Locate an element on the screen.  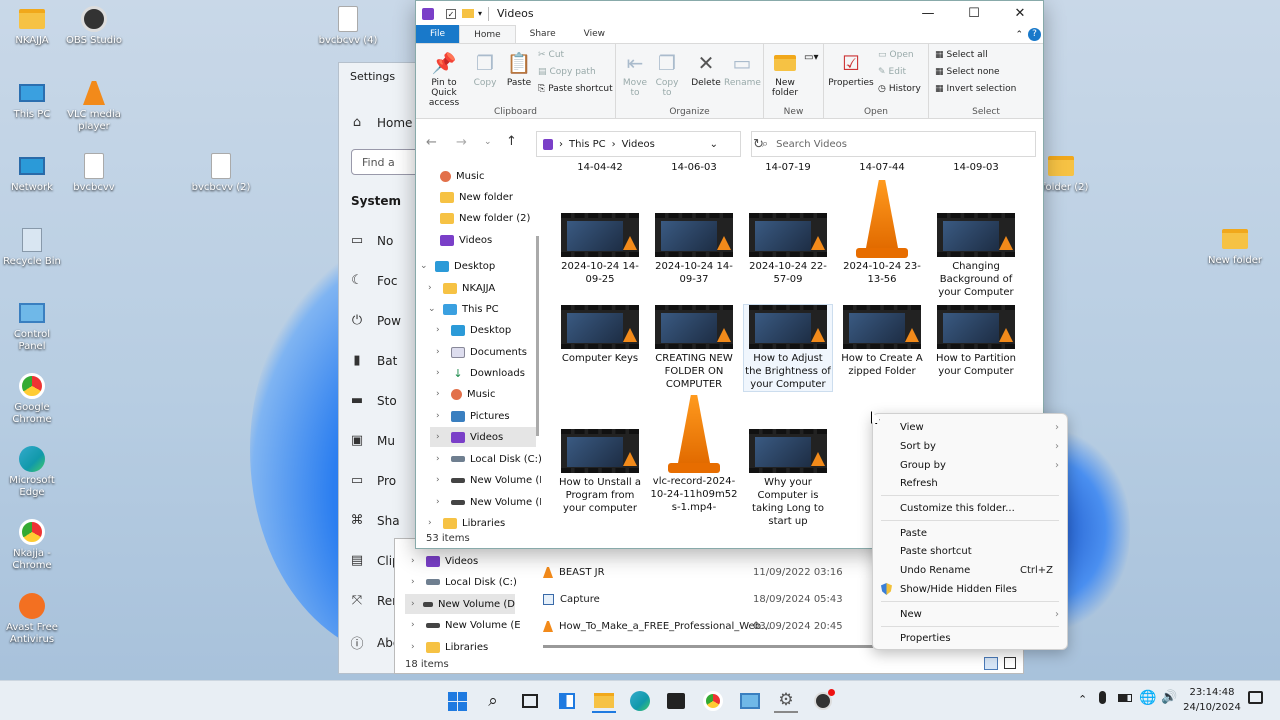
menu-item-refresh: Refresh is located at coordinates (970, 483).